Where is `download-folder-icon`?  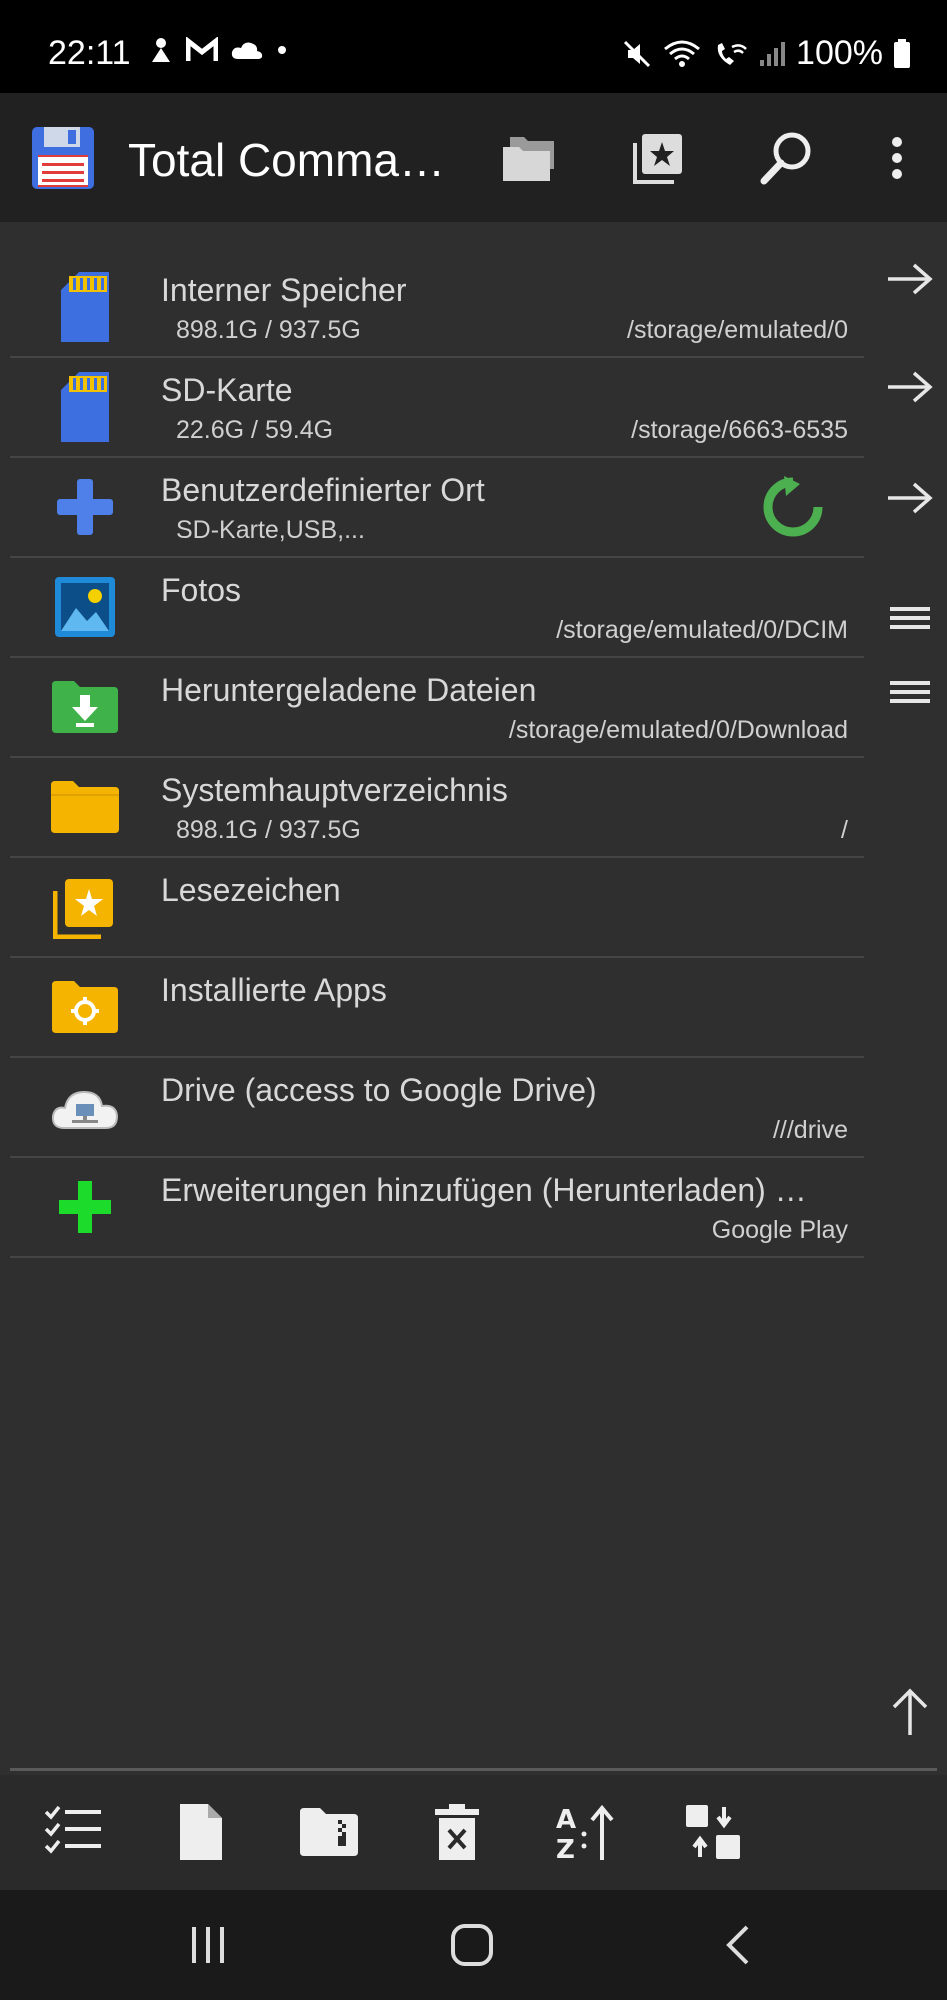 download-folder-icon is located at coordinates (85, 707).